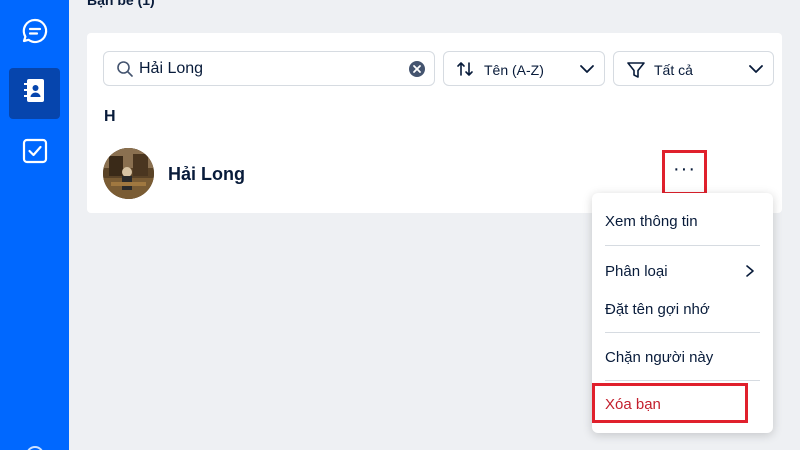 The width and height of the screenshot is (800, 450). I want to click on menu-item-label: Xem thông tin, so click(651, 221).